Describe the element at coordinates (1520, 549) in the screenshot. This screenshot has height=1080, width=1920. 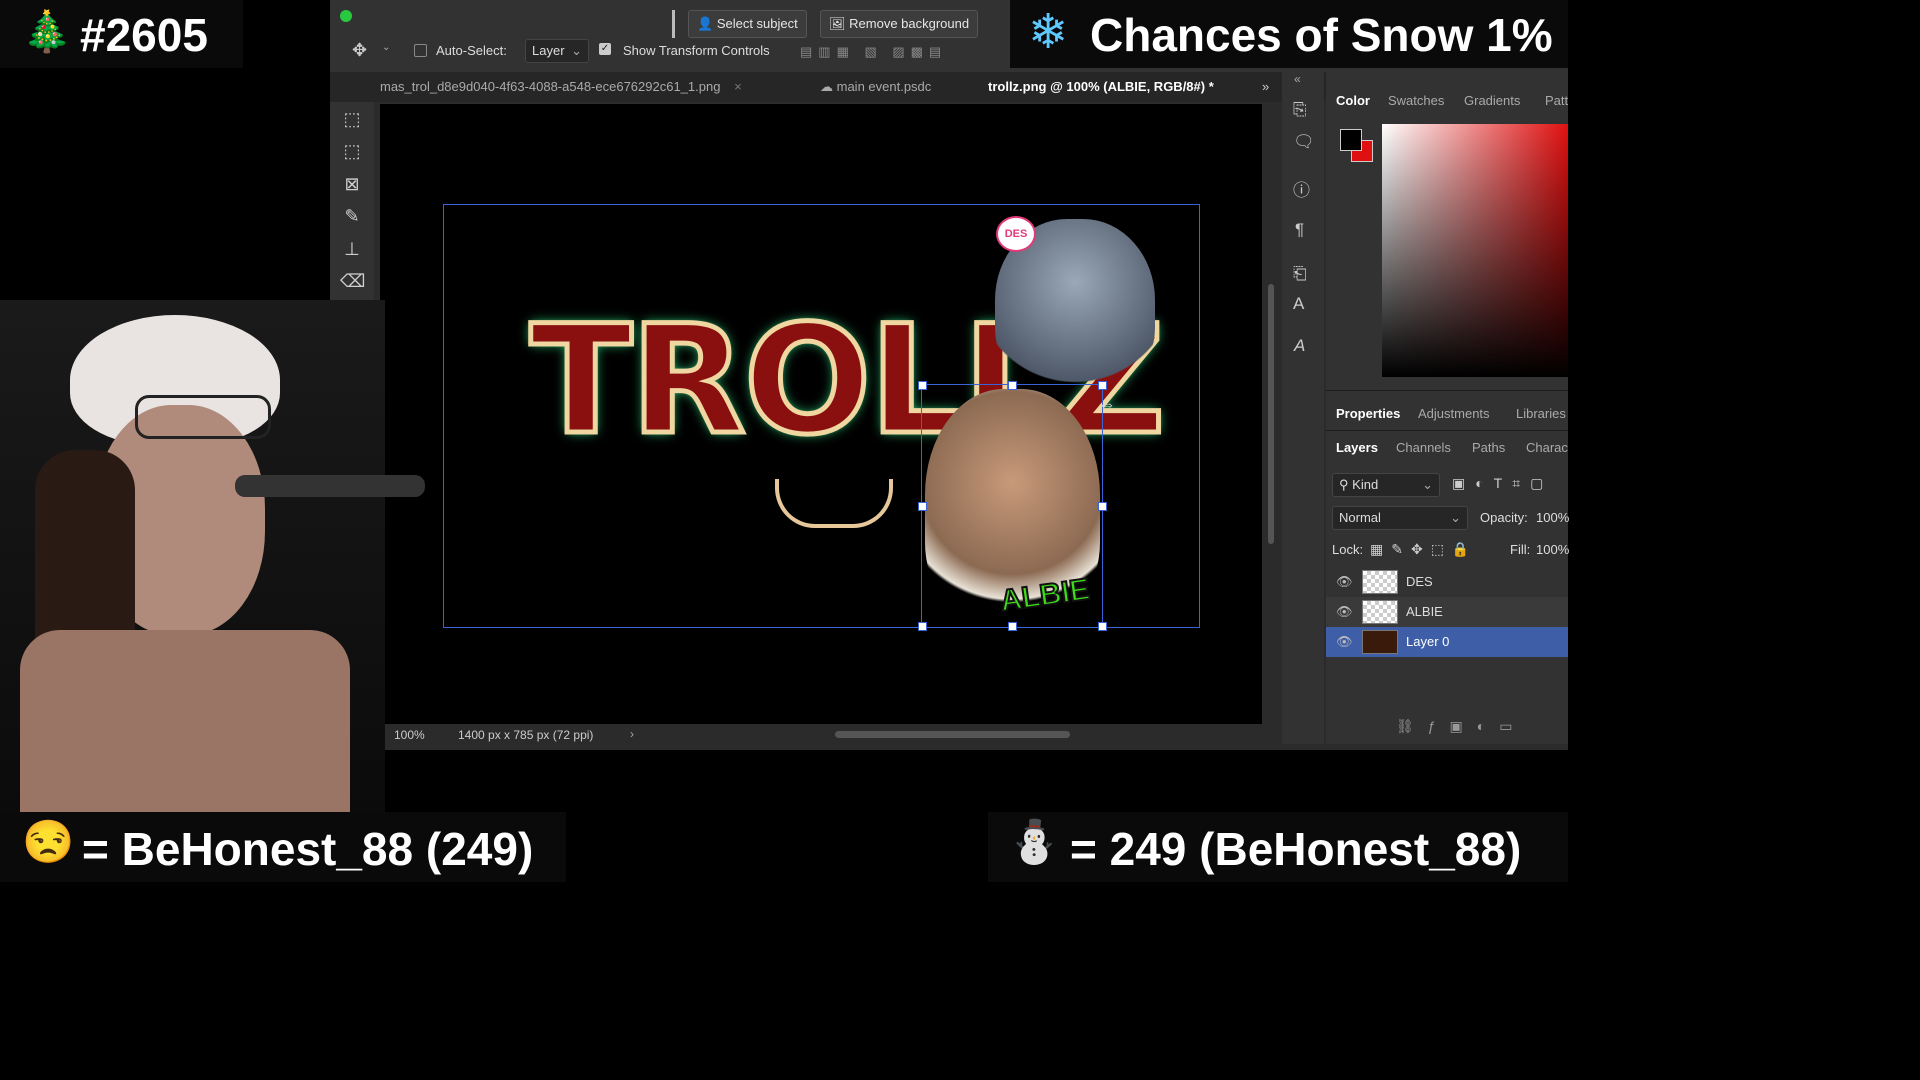
I see `fill-label: Fill:` at that location.